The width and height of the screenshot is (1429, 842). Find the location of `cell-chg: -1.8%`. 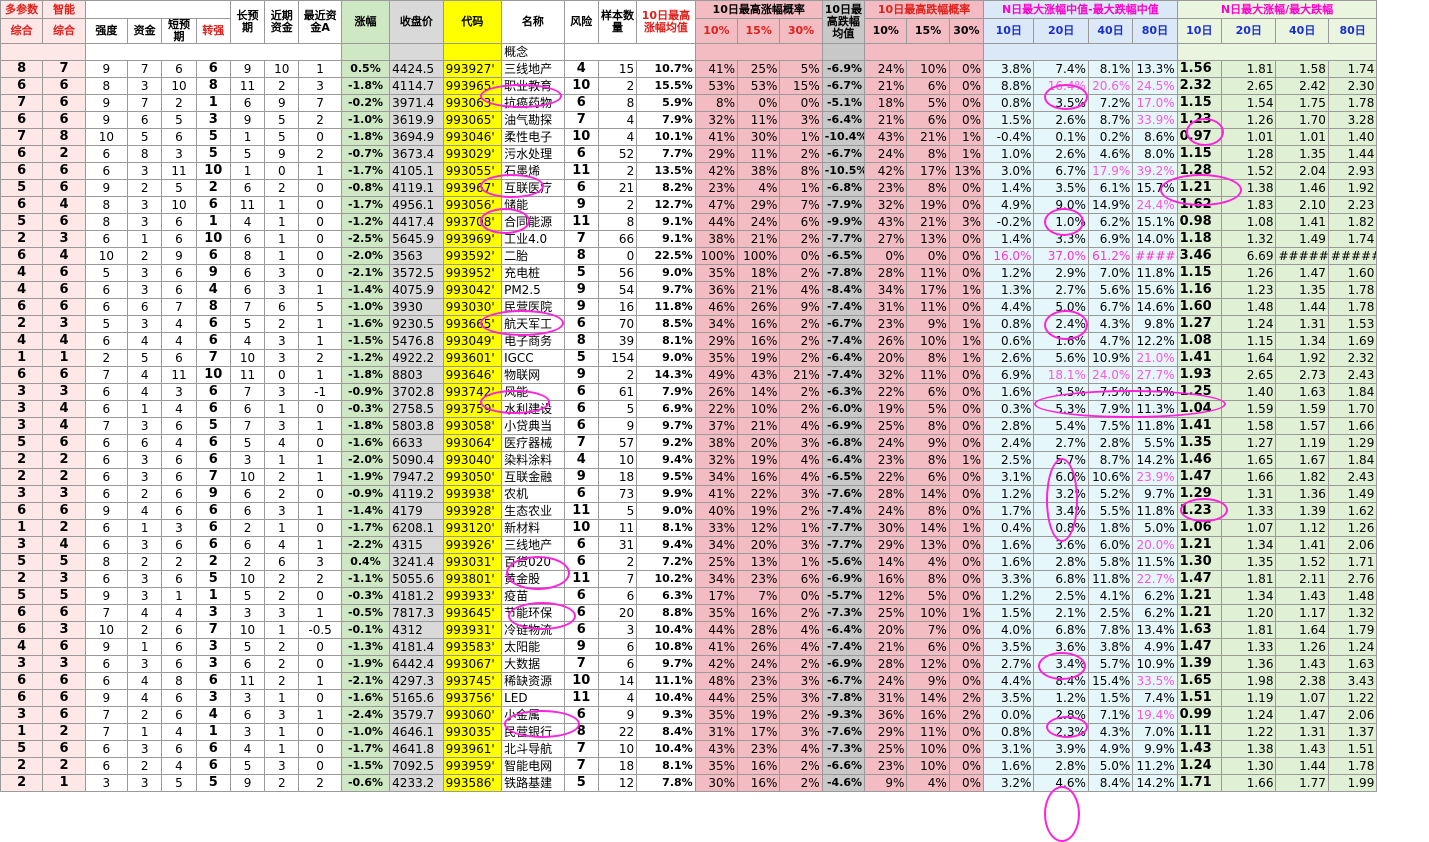

cell-chg: -1.8% is located at coordinates (365, 375).